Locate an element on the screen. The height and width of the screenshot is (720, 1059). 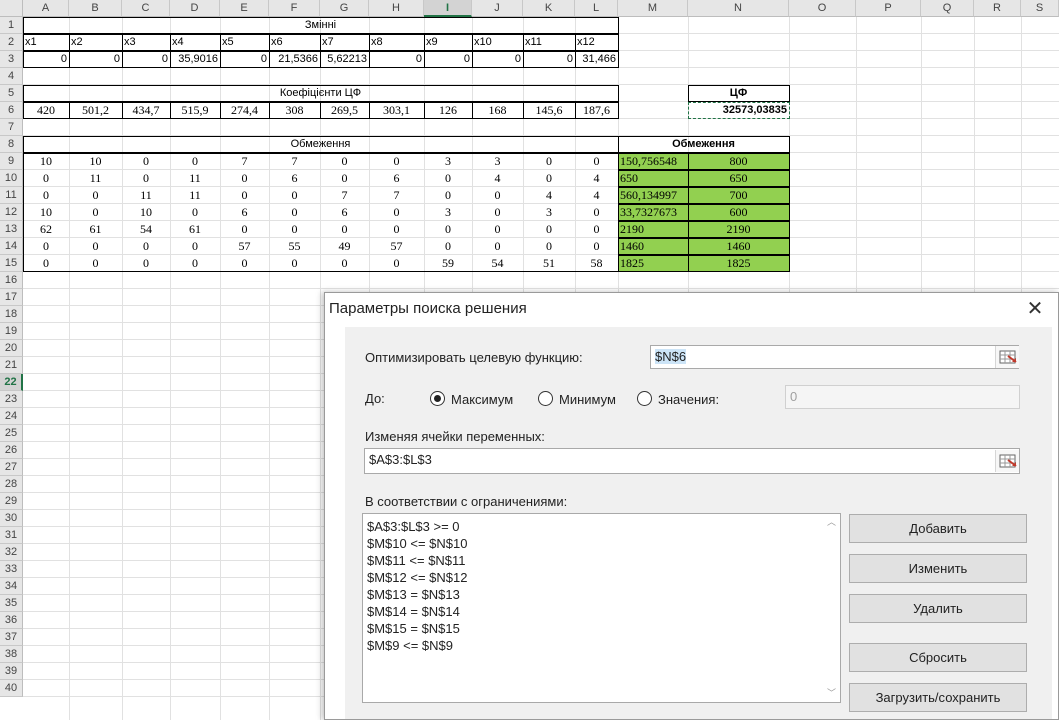
radio-value-of is located at coordinates (644, 398).